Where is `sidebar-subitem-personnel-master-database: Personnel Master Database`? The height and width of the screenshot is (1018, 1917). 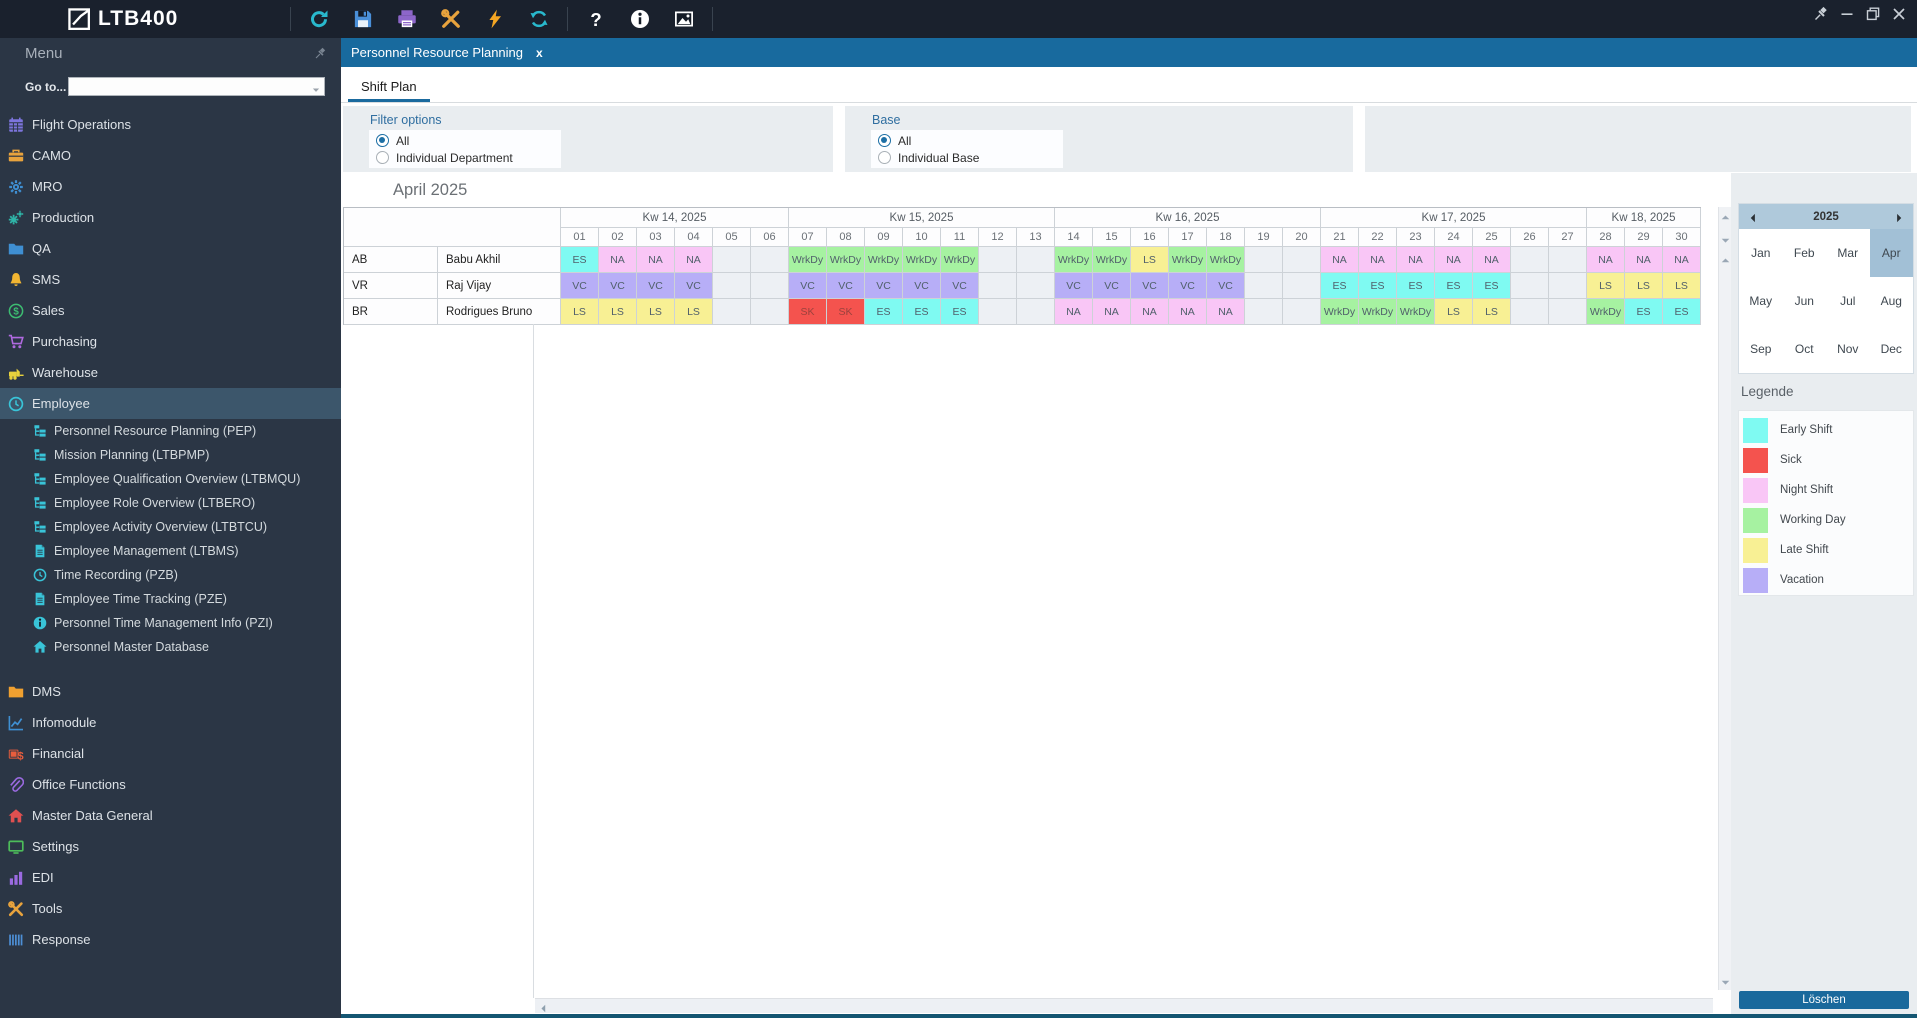 sidebar-subitem-personnel-master-database: Personnel Master Database is located at coordinates (170, 647).